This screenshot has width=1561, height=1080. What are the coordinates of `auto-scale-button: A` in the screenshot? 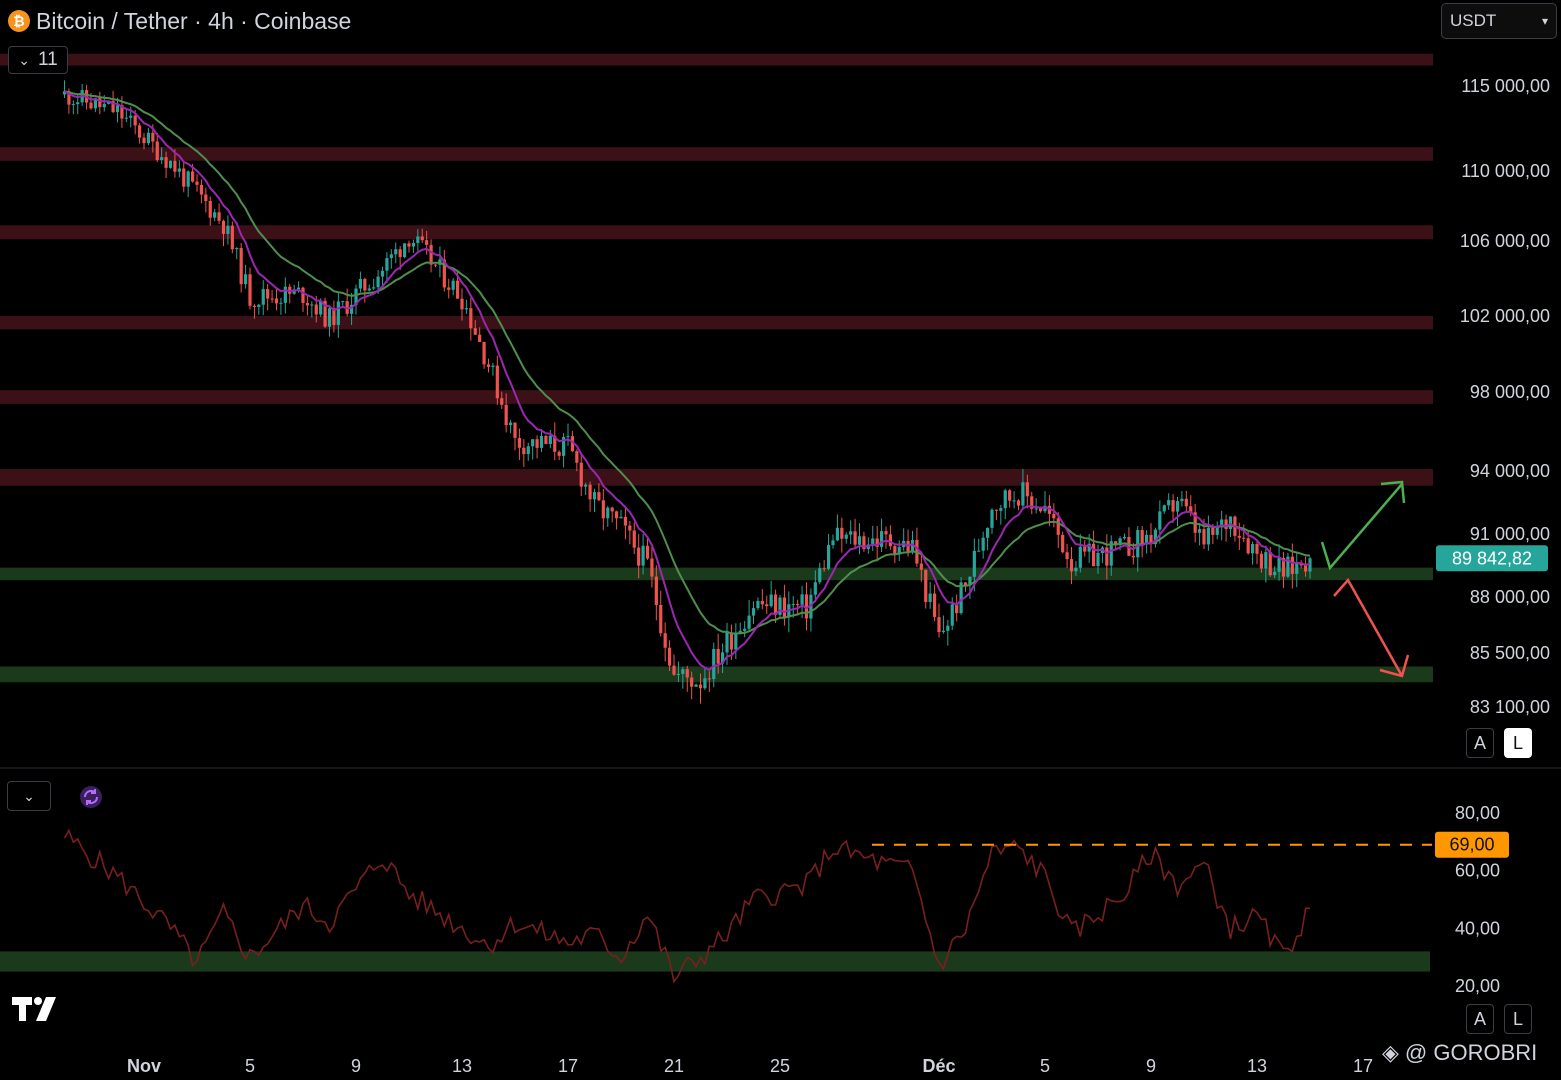 It's located at (1480, 743).